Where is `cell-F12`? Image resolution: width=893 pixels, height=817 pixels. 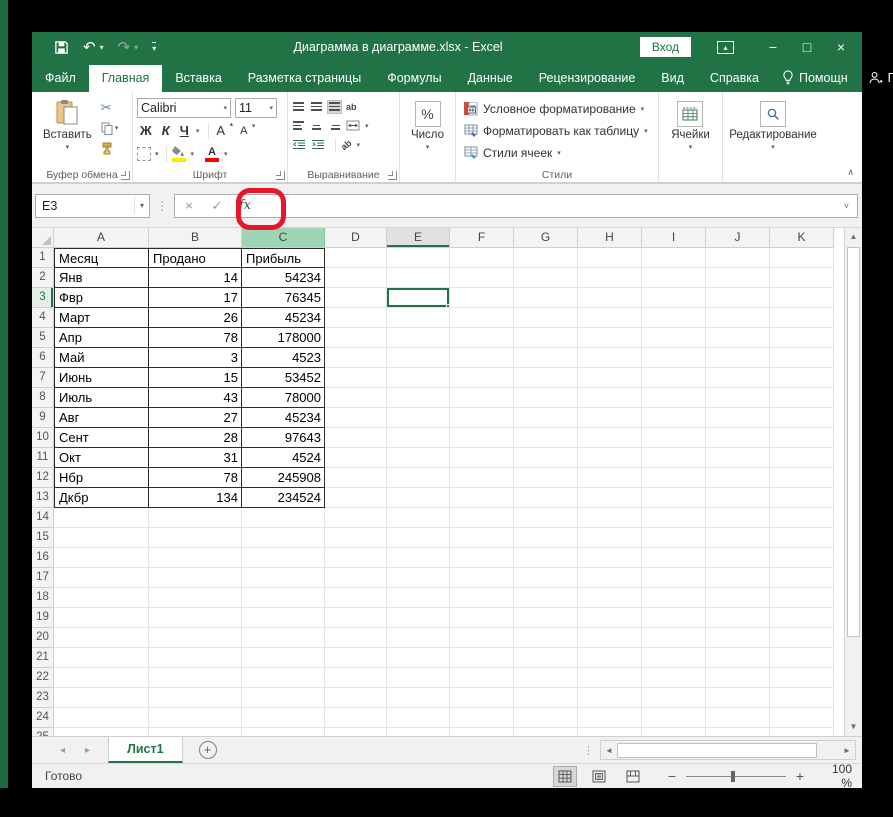
cell-F12 is located at coordinates (482, 478).